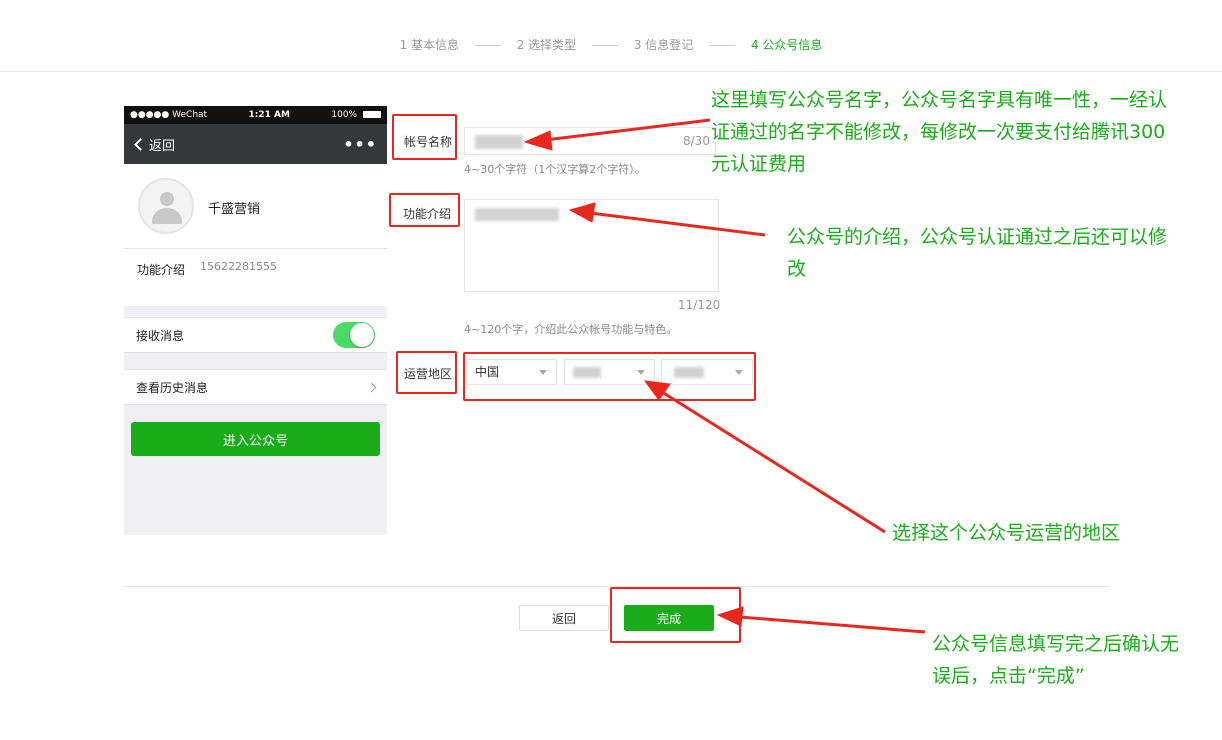 The image size is (1222, 740). What do you see at coordinates (371, 387) in the screenshot?
I see `chevron-right-icon` at bounding box center [371, 387].